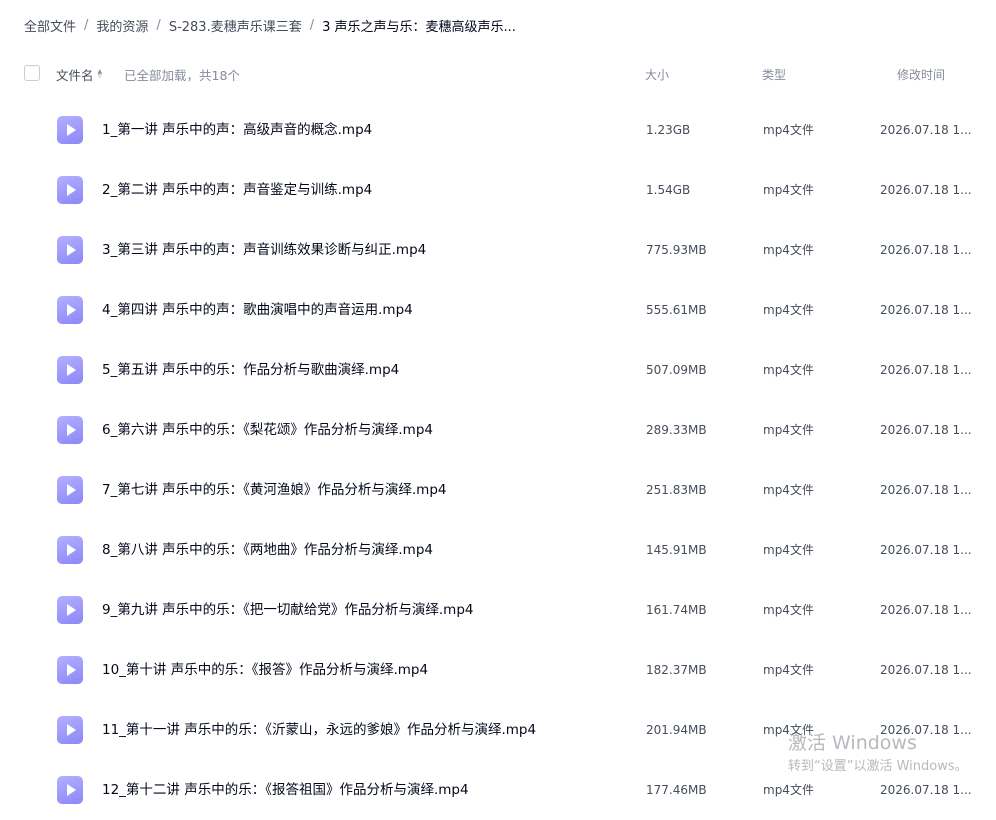 The height and width of the screenshot is (820, 996). What do you see at coordinates (676, 370) in the screenshot?
I see `file-size: 507.09MB` at bounding box center [676, 370].